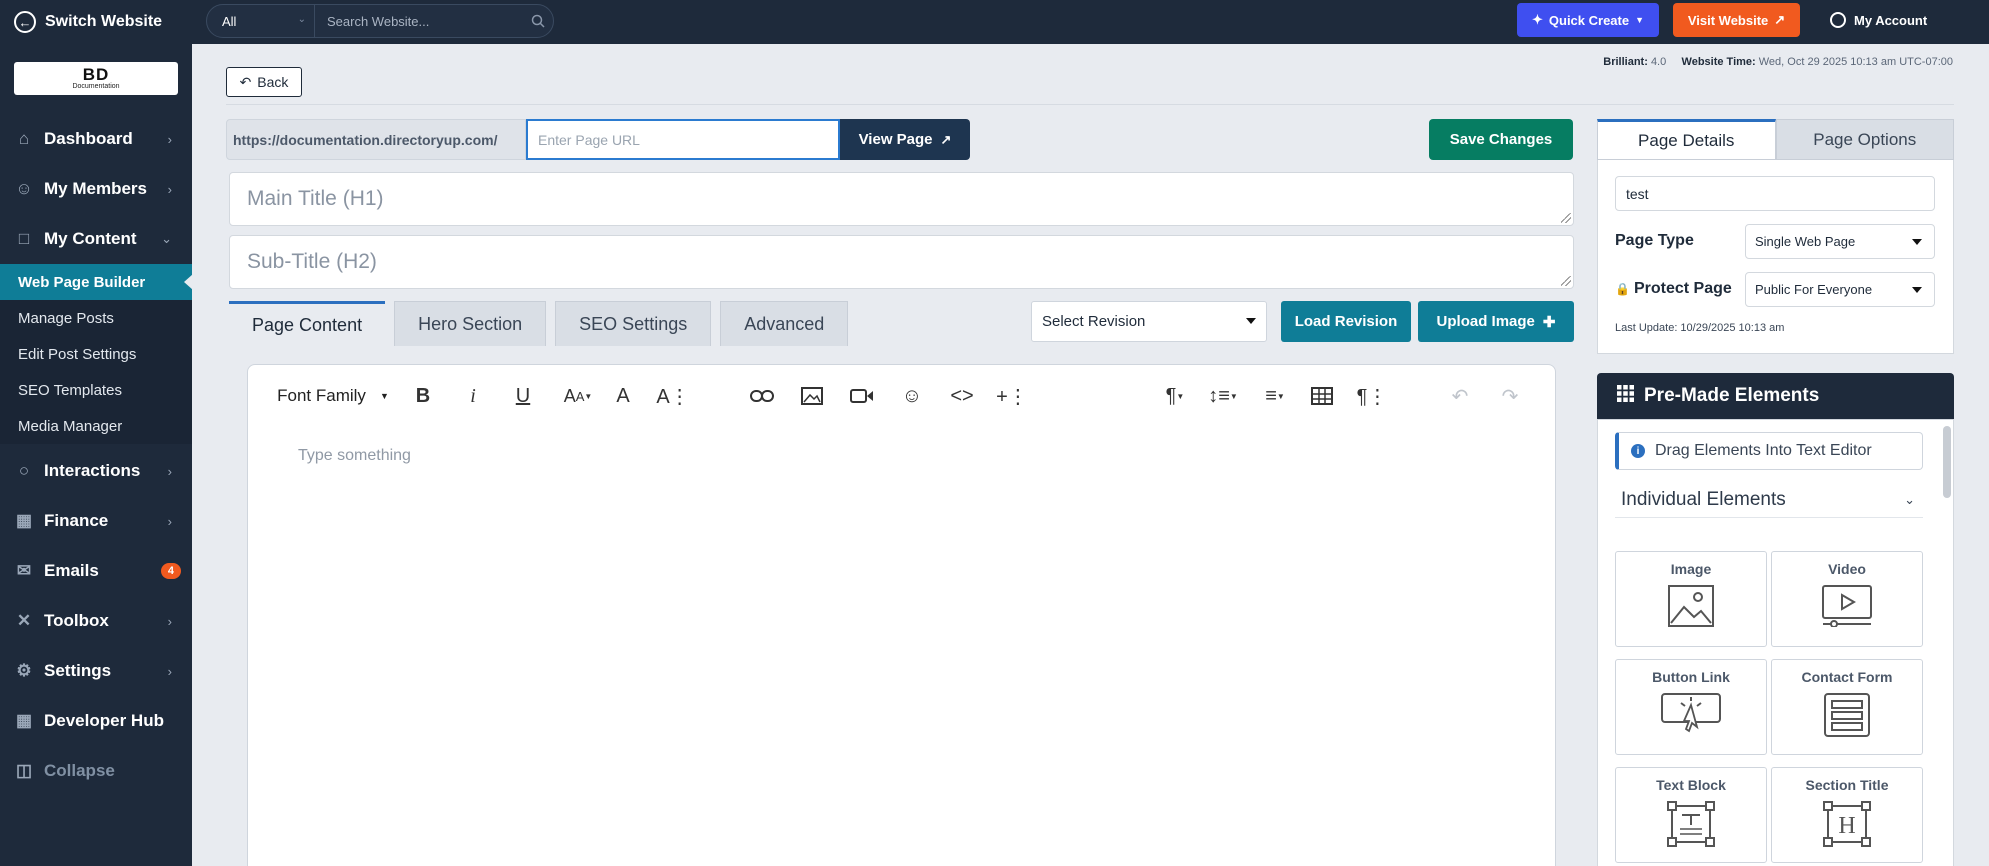 The image size is (1989, 866). What do you see at coordinates (1909, 499) in the screenshot?
I see `chevron-down-icon: ⌄` at bounding box center [1909, 499].